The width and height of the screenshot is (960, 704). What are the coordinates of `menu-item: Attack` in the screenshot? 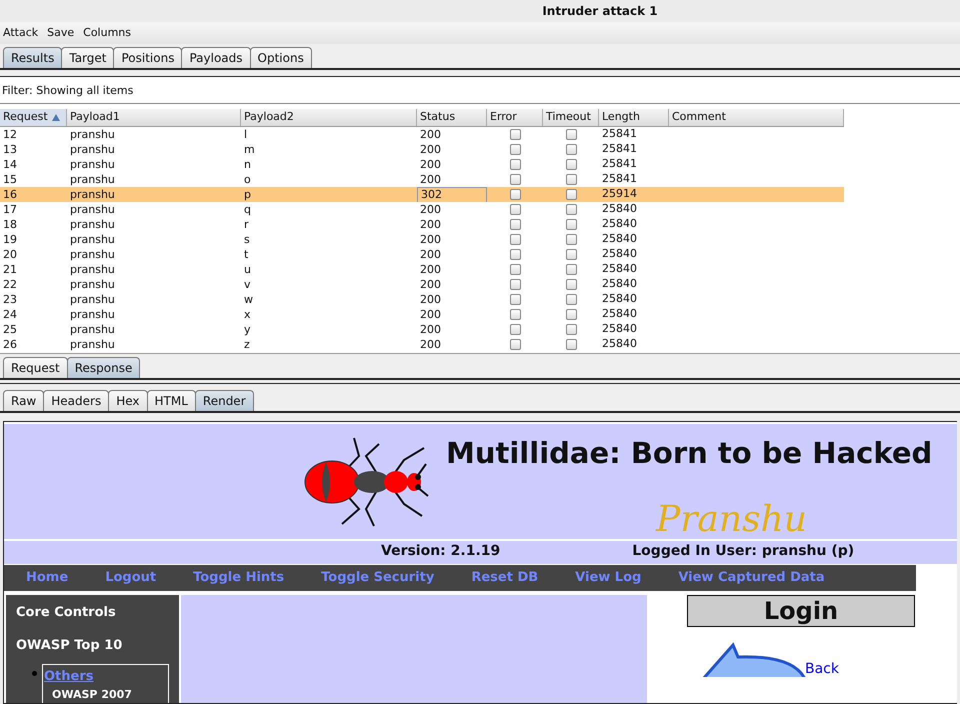 It's located at (20, 33).